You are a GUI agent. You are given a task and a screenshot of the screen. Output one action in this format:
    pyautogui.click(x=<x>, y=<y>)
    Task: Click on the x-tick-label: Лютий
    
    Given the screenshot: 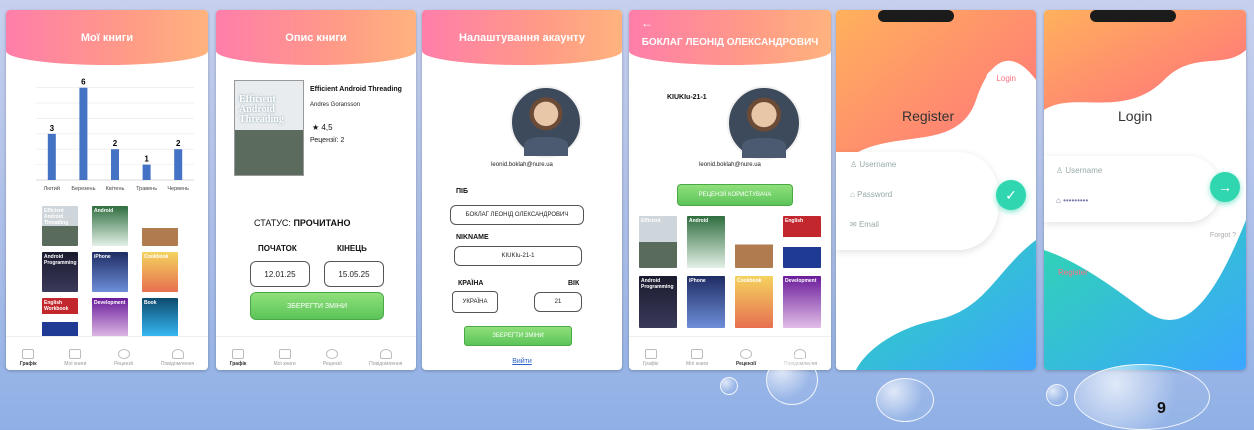 What is the action you would take?
    pyautogui.click(x=52, y=188)
    